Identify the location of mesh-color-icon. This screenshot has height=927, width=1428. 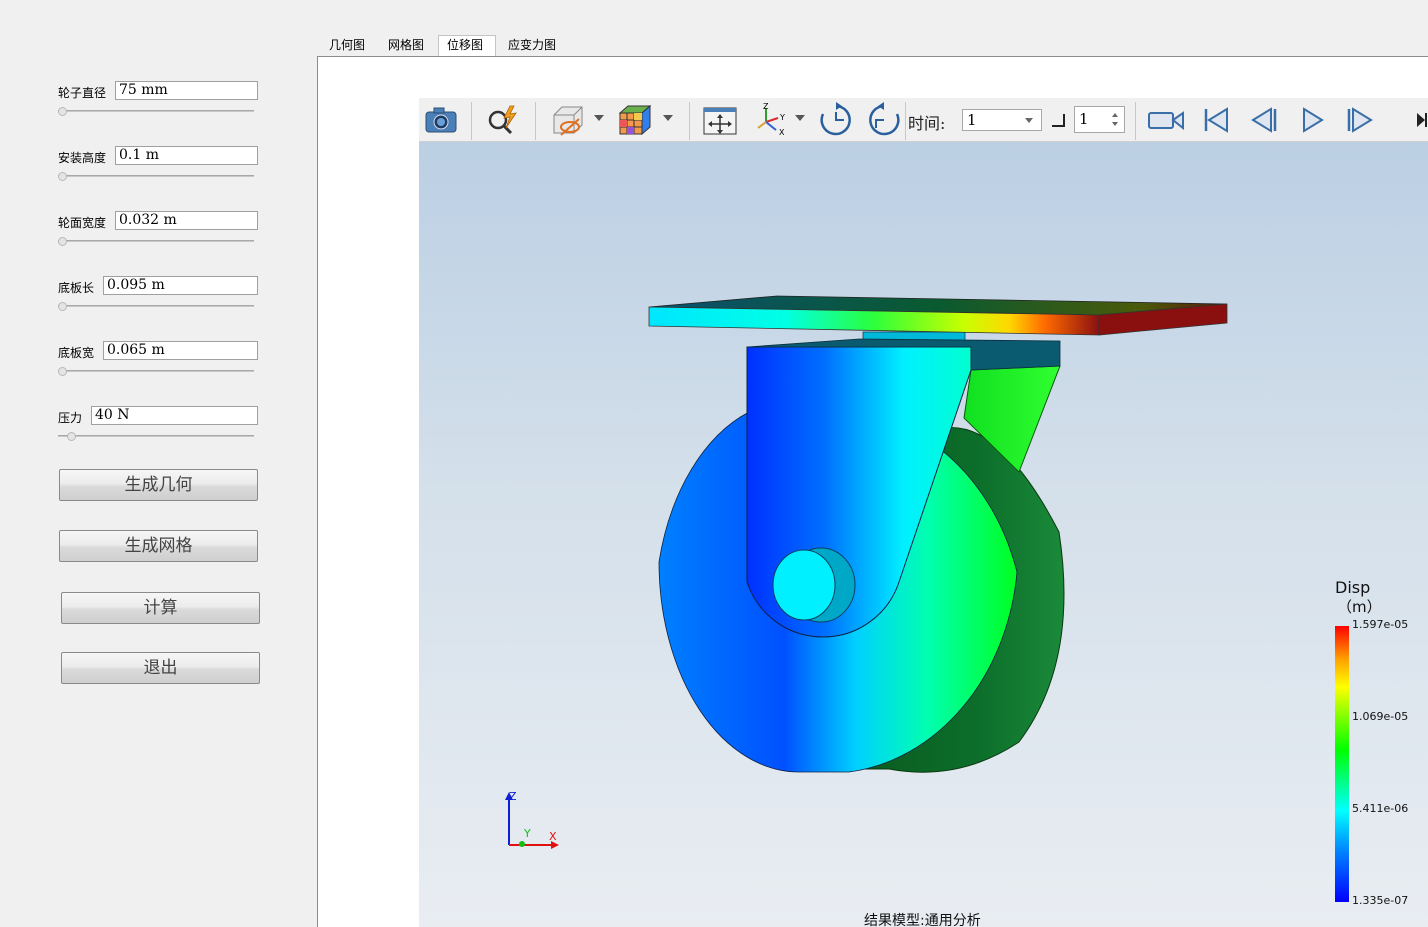
(635, 120).